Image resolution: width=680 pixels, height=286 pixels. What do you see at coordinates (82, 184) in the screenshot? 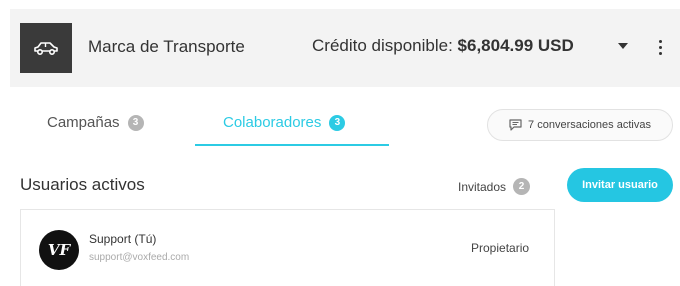
I see `section-title: Usuarios activos` at bounding box center [82, 184].